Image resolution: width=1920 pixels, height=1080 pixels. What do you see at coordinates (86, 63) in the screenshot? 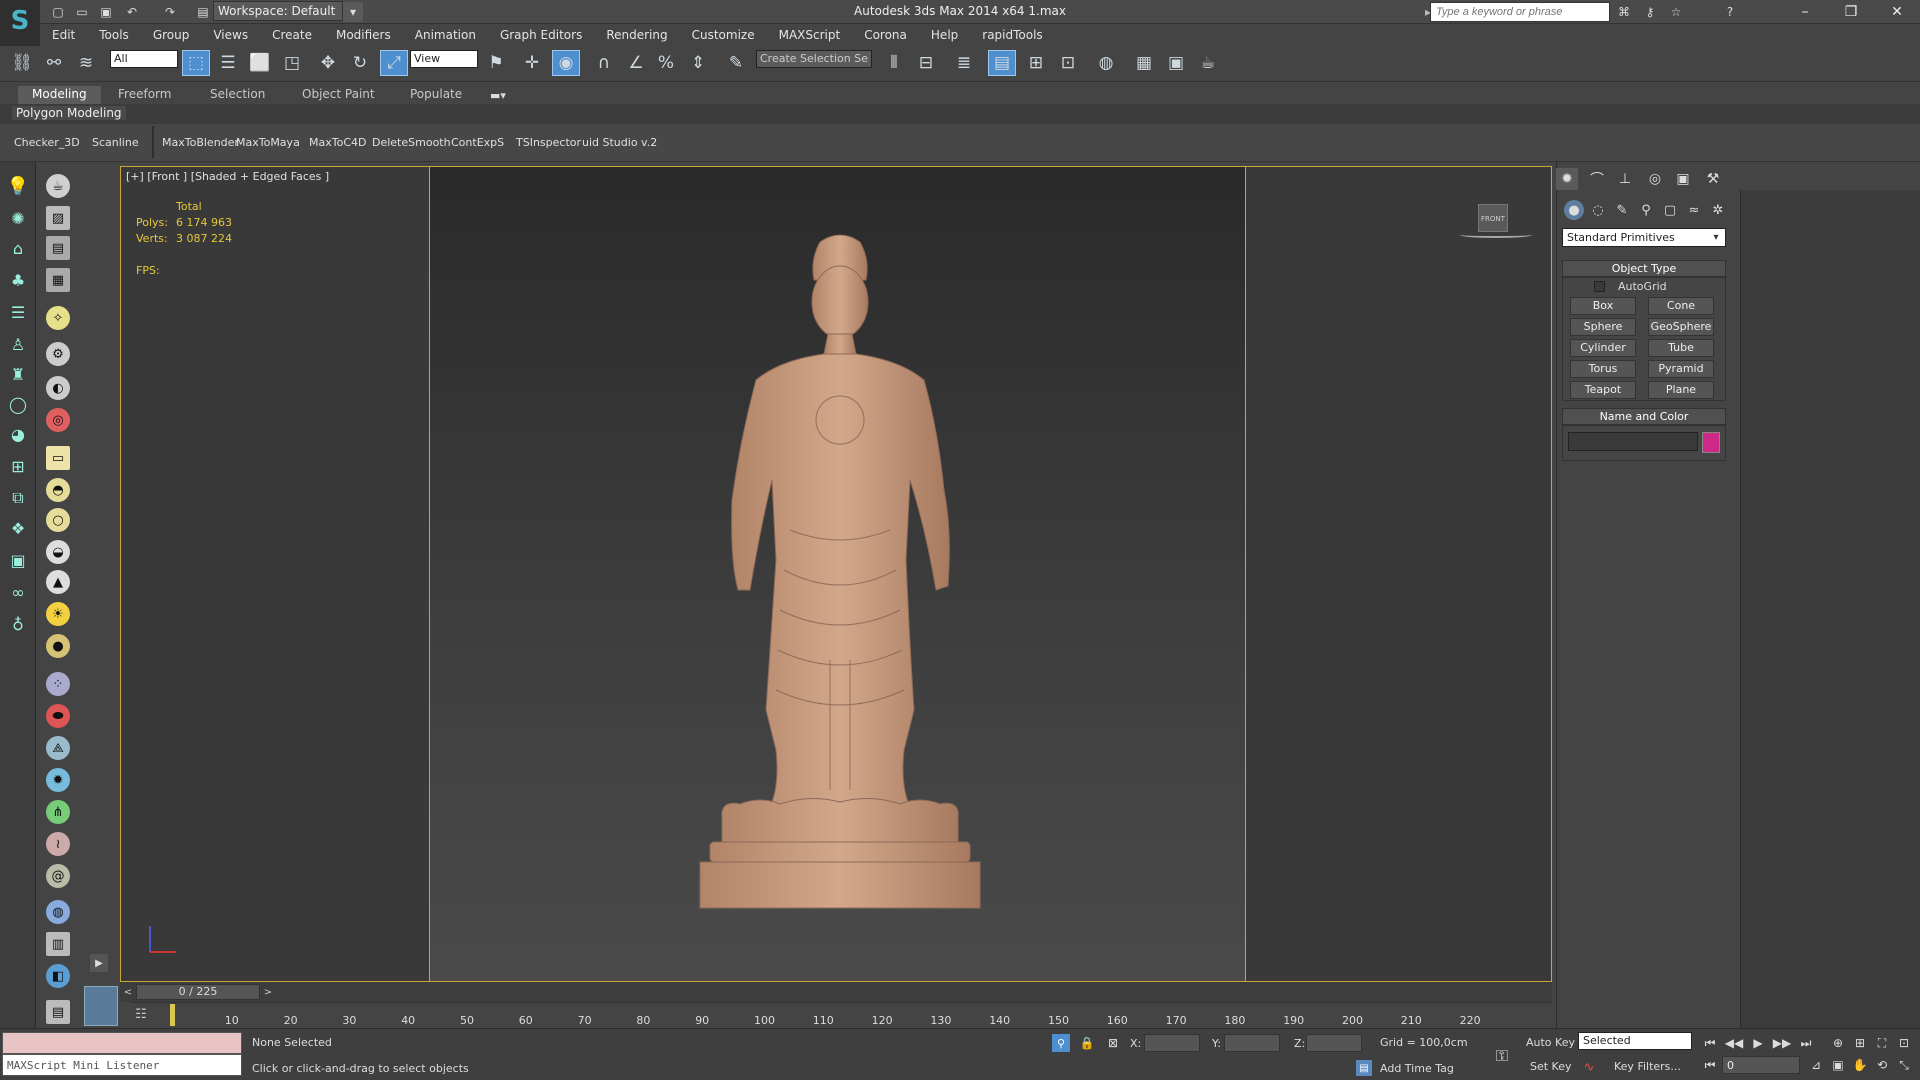
I see `bind-spacewarp-icon: ≋` at bounding box center [86, 63].